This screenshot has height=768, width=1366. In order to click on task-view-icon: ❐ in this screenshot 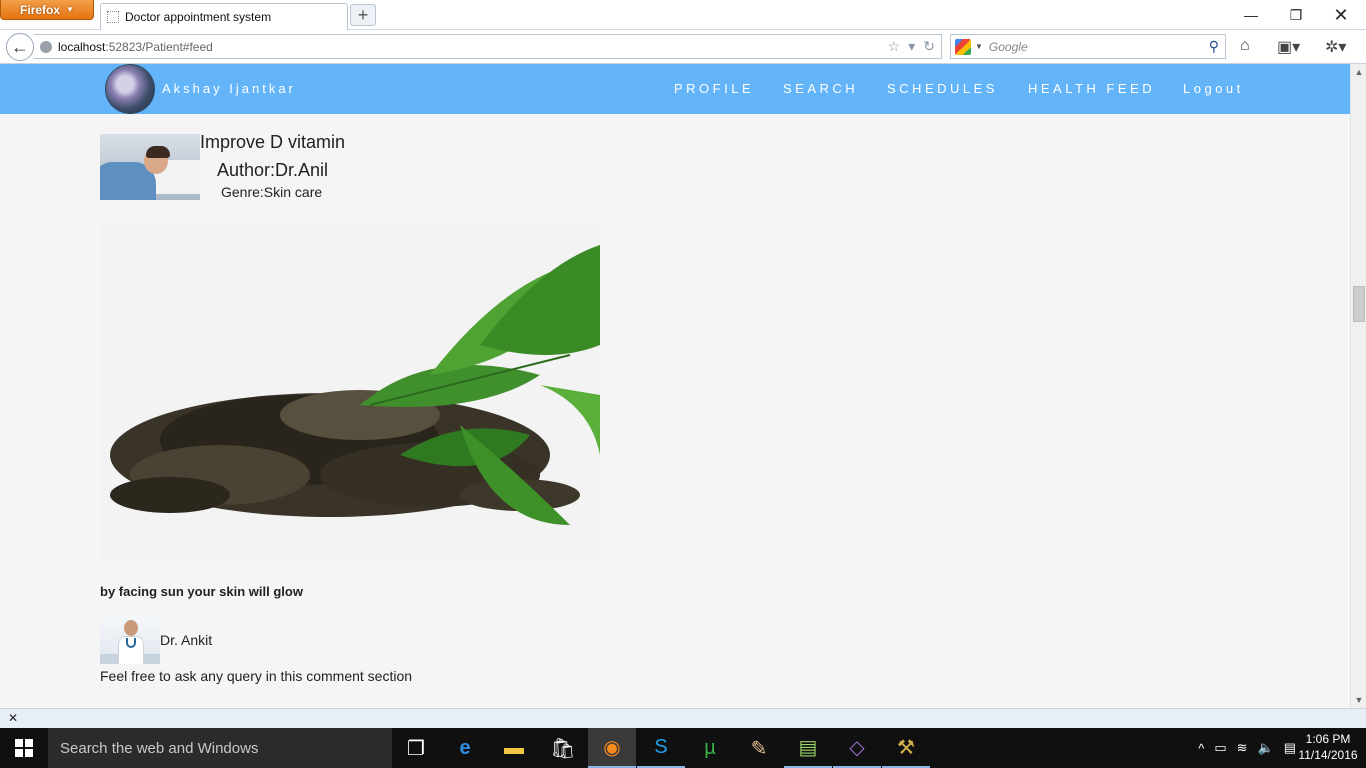, I will do `click(416, 748)`.